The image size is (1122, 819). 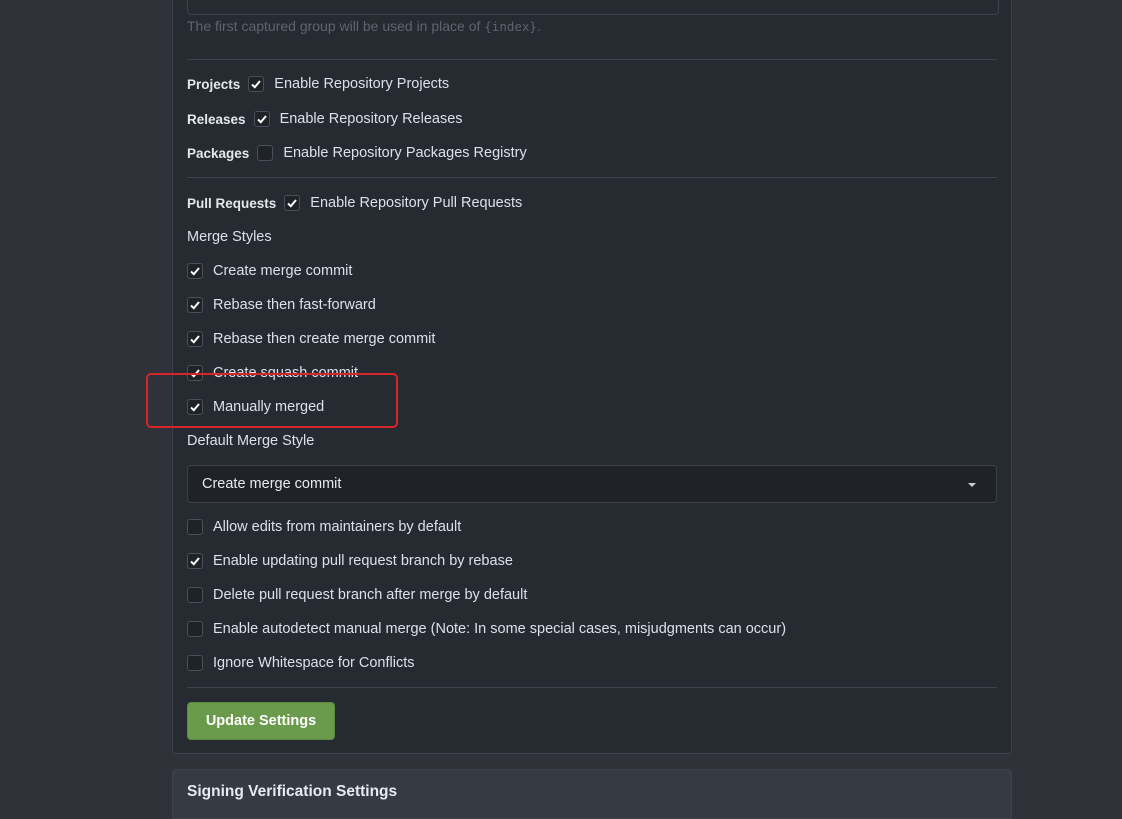 I want to click on releases-label: Releases, so click(x=216, y=119).